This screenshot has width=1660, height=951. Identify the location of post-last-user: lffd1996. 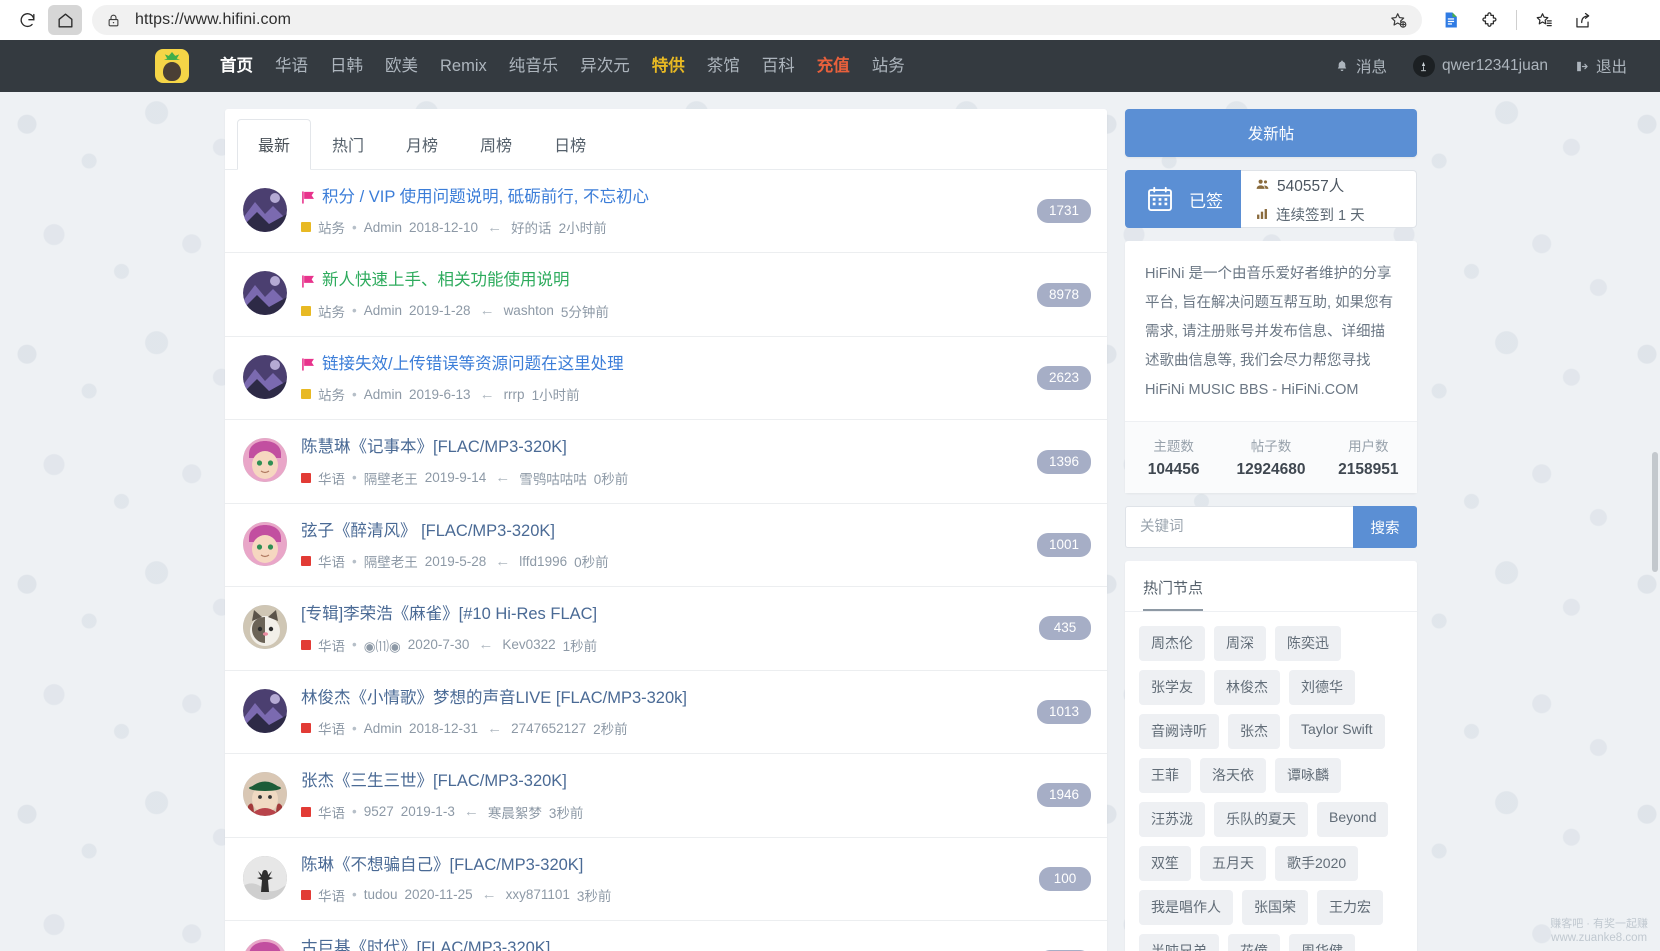
(543, 561).